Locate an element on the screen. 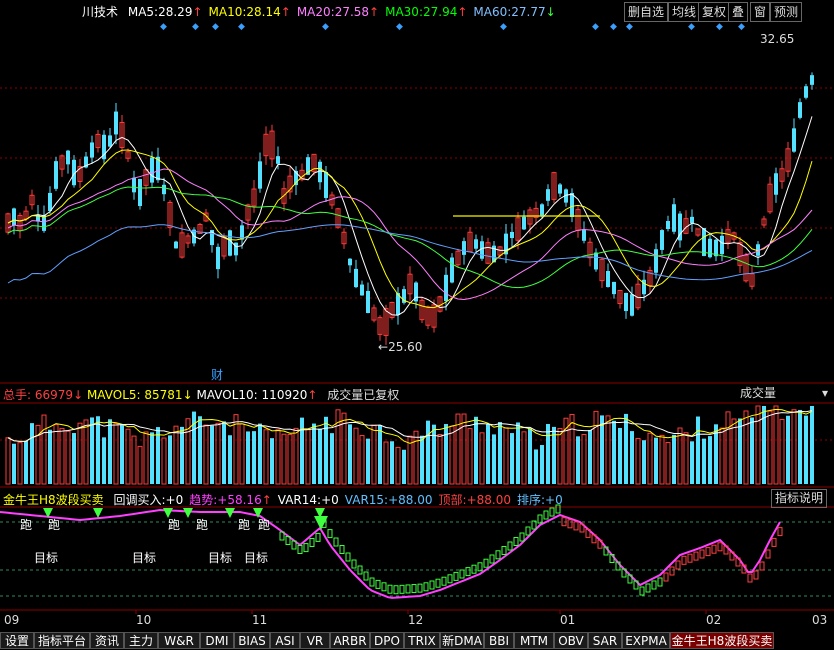 The width and height of the screenshot is (834, 650). date-tick-label: 10 is located at coordinates (144, 620).